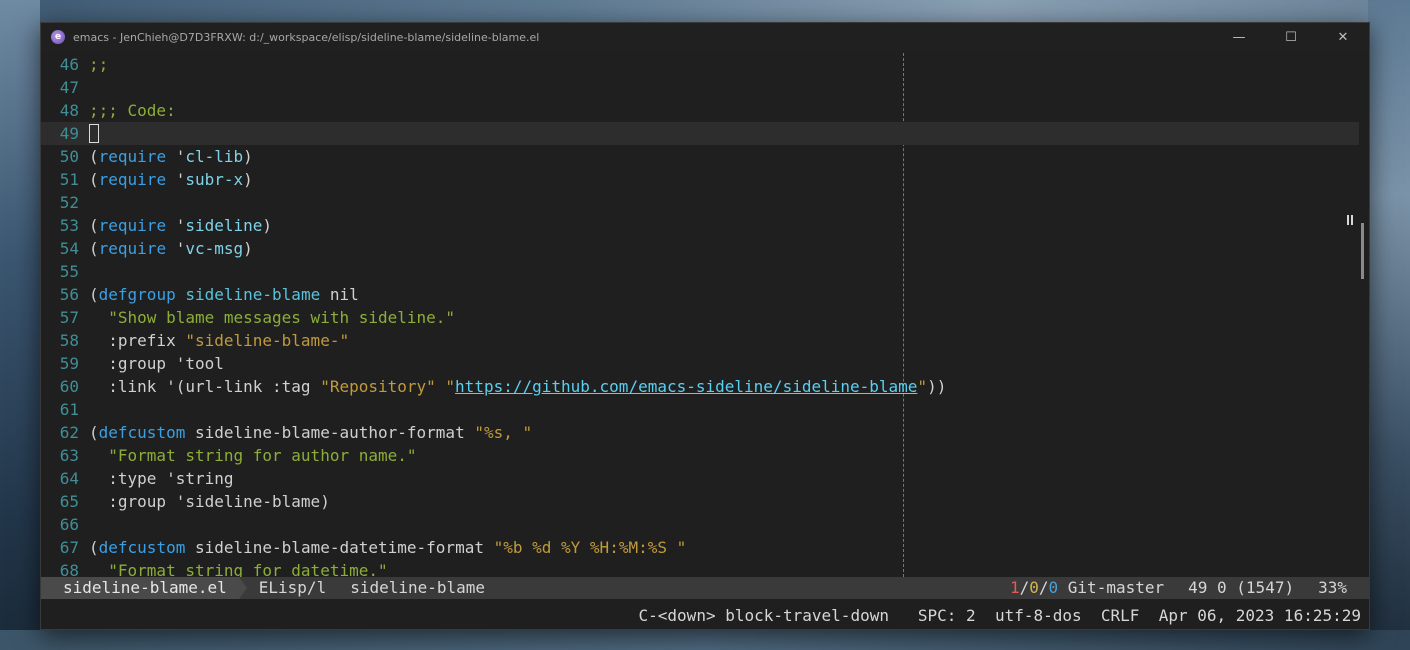 The height and width of the screenshot is (650, 1410). I want to click on desktop-wallpaper-bottom, so click(705, 640).